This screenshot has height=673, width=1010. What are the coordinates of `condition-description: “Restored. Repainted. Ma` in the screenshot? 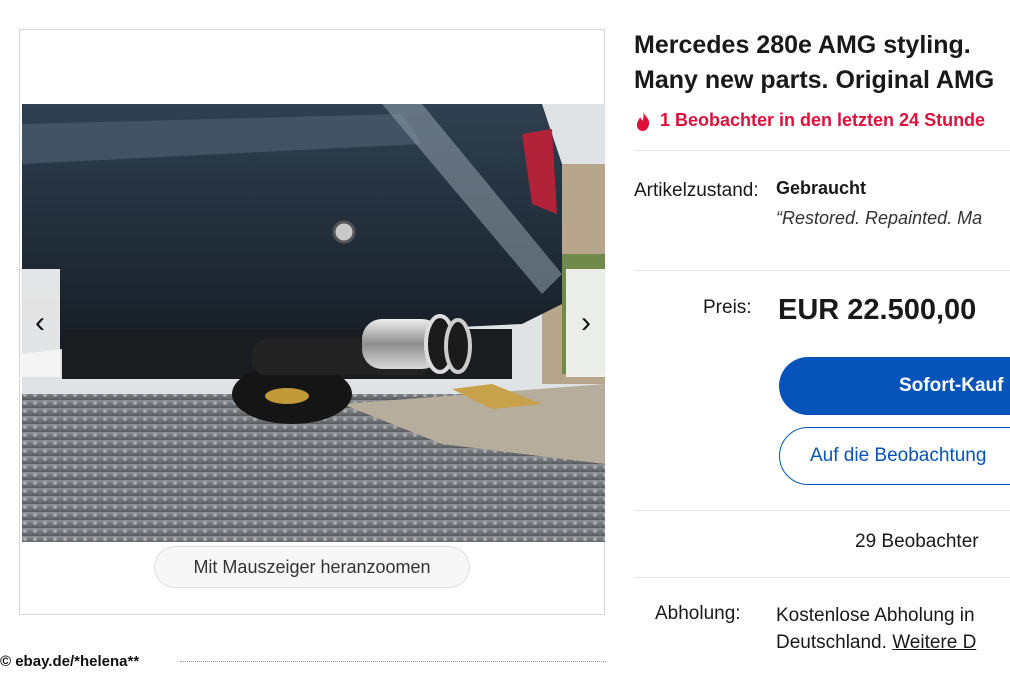 It's located at (893, 218).